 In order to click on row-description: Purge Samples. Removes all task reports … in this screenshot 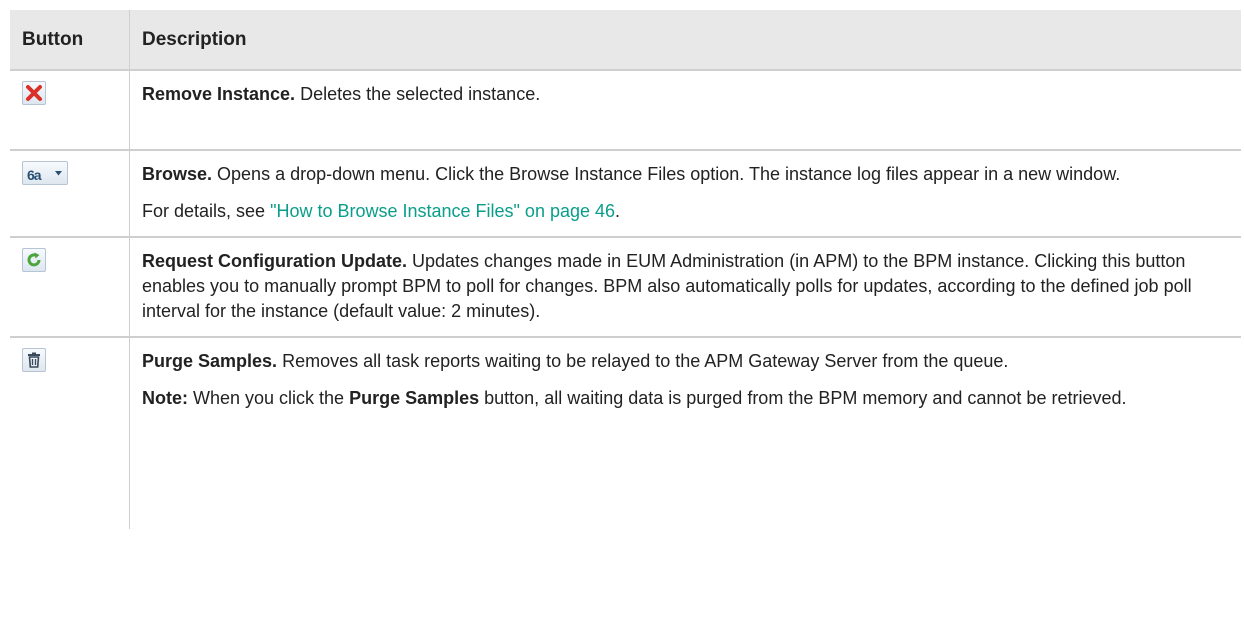, I will do `click(685, 361)`.